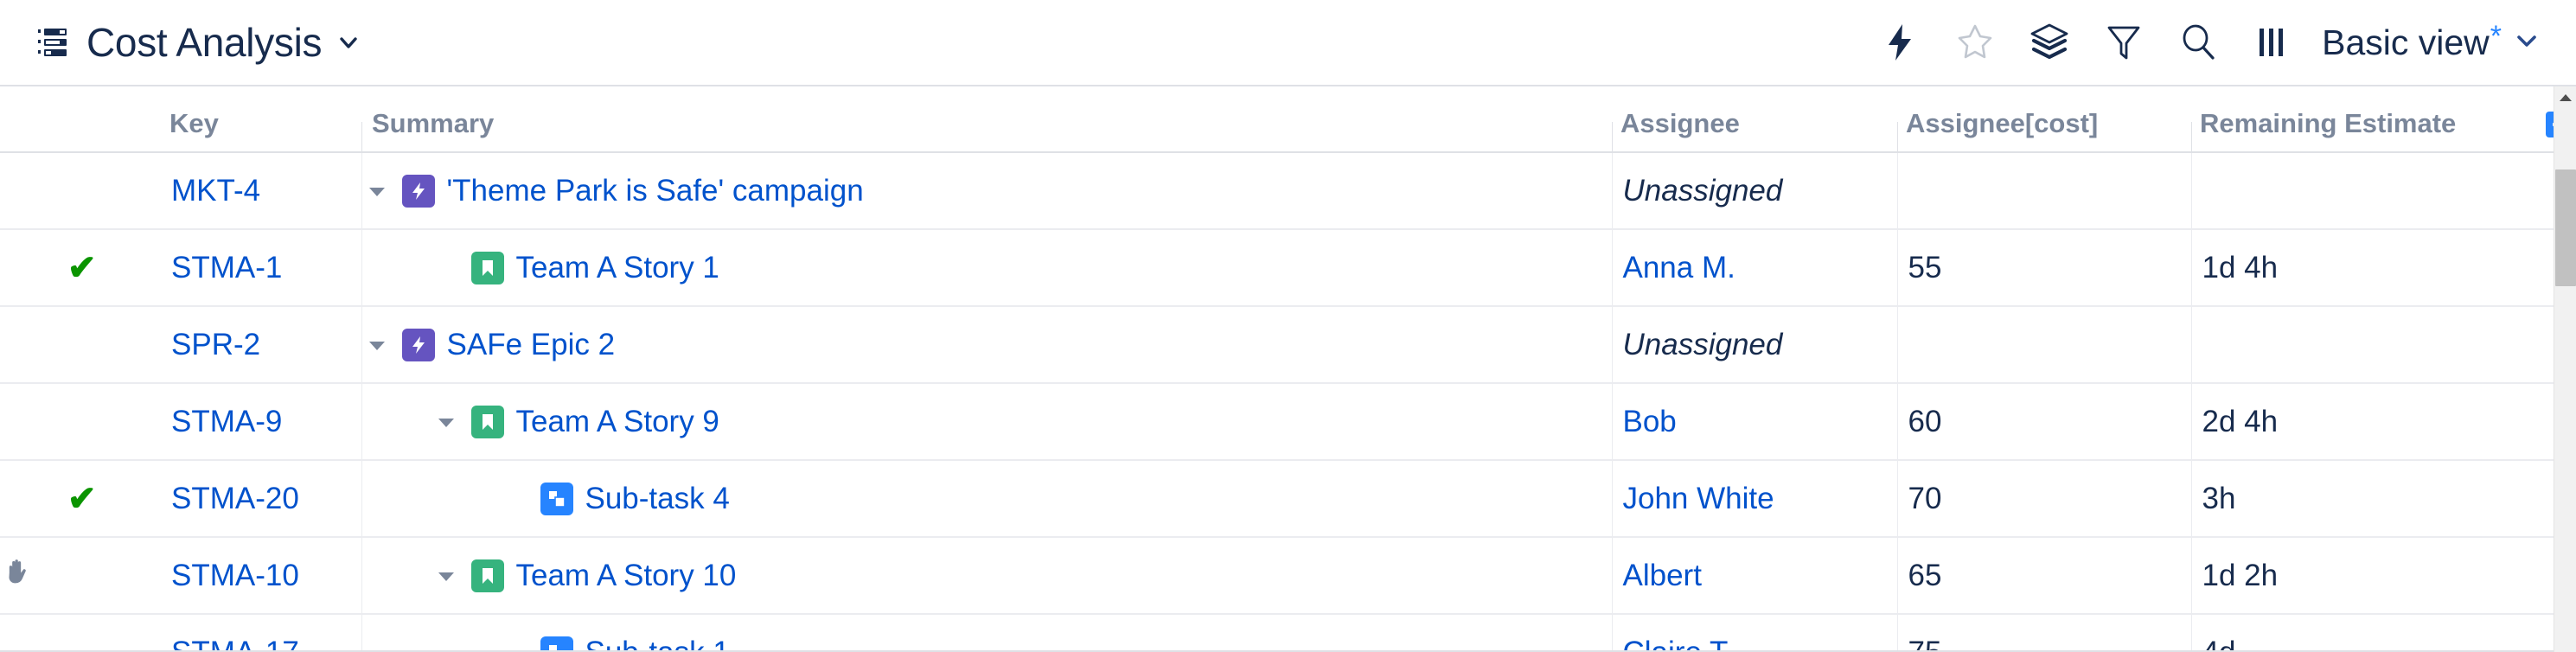 Image resolution: width=2576 pixels, height=652 pixels. Describe the element at coordinates (2368, 422) in the screenshot. I see `row-estimate-cell: 2d 4h` at that location.